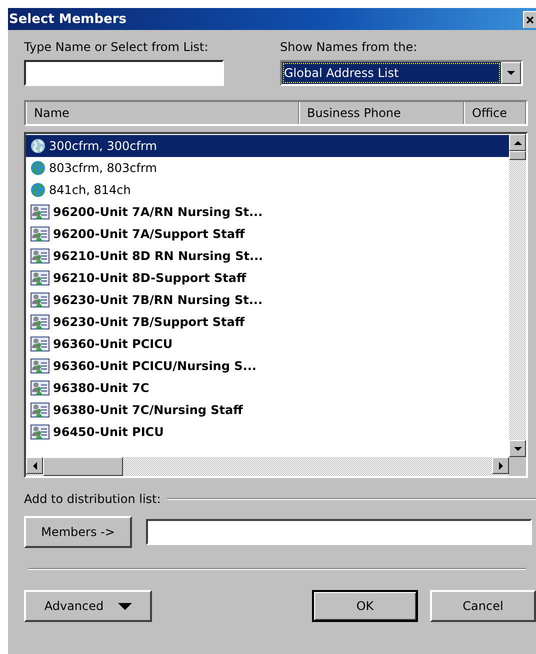  What do you see at coordinates (148, 410) in the screenshot?
I see `member-name: 96380-Unit 7C/Nursing Staff` at bounding box center [148, 410].